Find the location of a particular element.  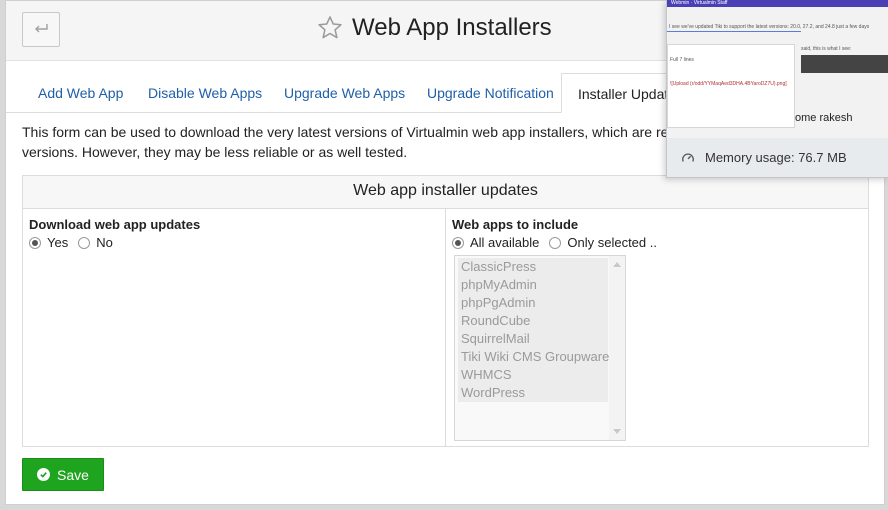

title-wrap: Web App Installers is located at coordinates (434, 28).